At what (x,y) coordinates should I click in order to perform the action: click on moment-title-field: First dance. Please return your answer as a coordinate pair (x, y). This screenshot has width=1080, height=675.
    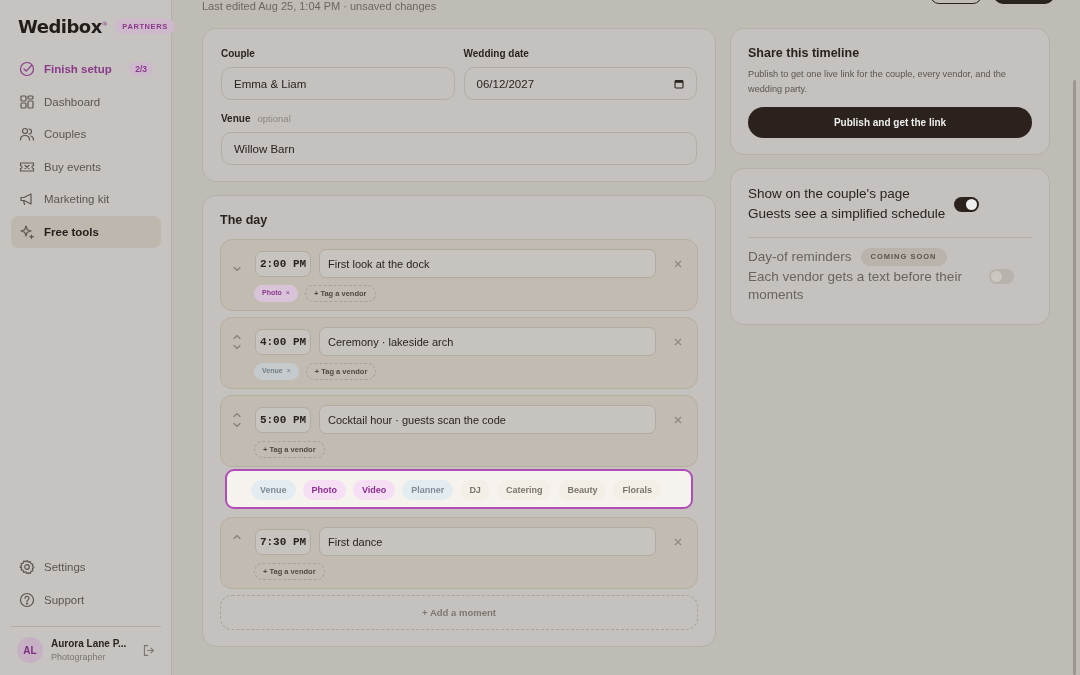
    Looking at the image, I should click on (487, 541).